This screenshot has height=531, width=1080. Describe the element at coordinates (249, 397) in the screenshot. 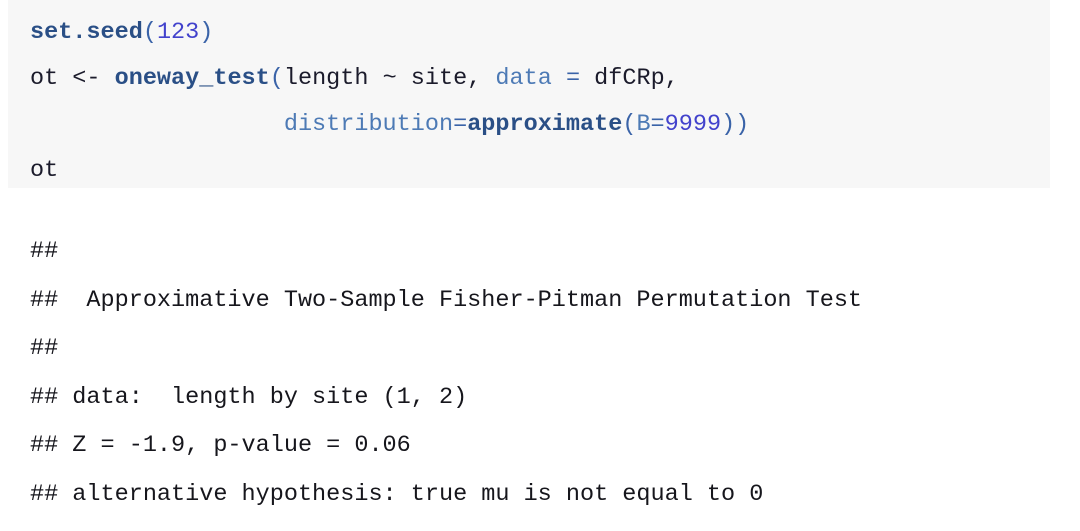

I see `output-line-data: ## data: length by site (1, 2)` at that location.